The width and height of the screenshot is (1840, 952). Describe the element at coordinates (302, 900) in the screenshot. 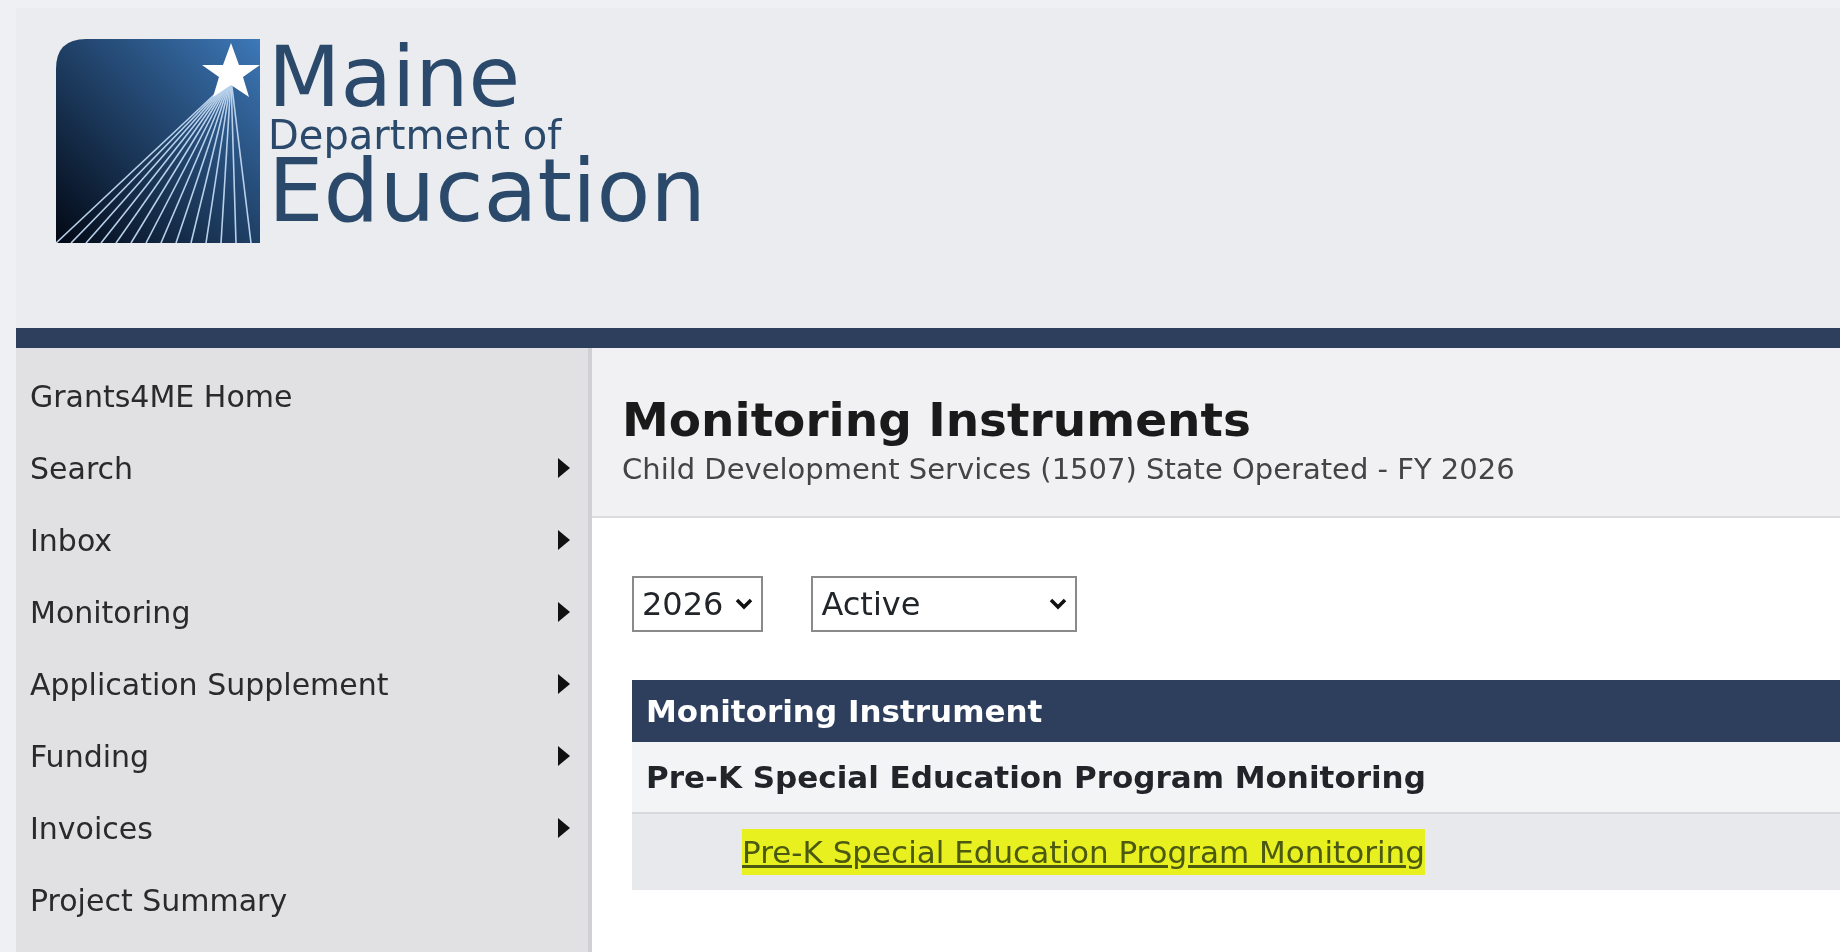

I see `sidebar-item: Project Summary` at that location.